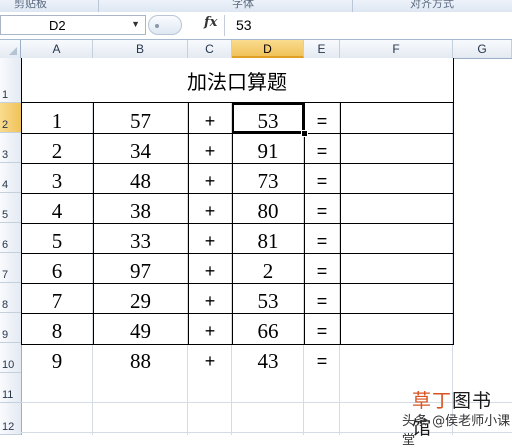 The height and width of the screenshot is (448, 512). I want to click on cell-e9: =, so click(322, 331).